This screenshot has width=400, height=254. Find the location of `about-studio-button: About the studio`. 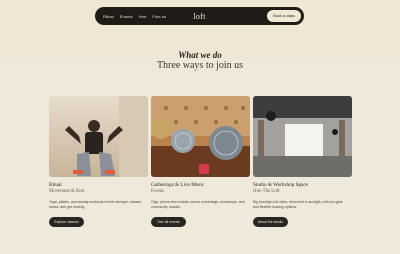

about-studio-button: About the studio is located at coordinates (270, 222).